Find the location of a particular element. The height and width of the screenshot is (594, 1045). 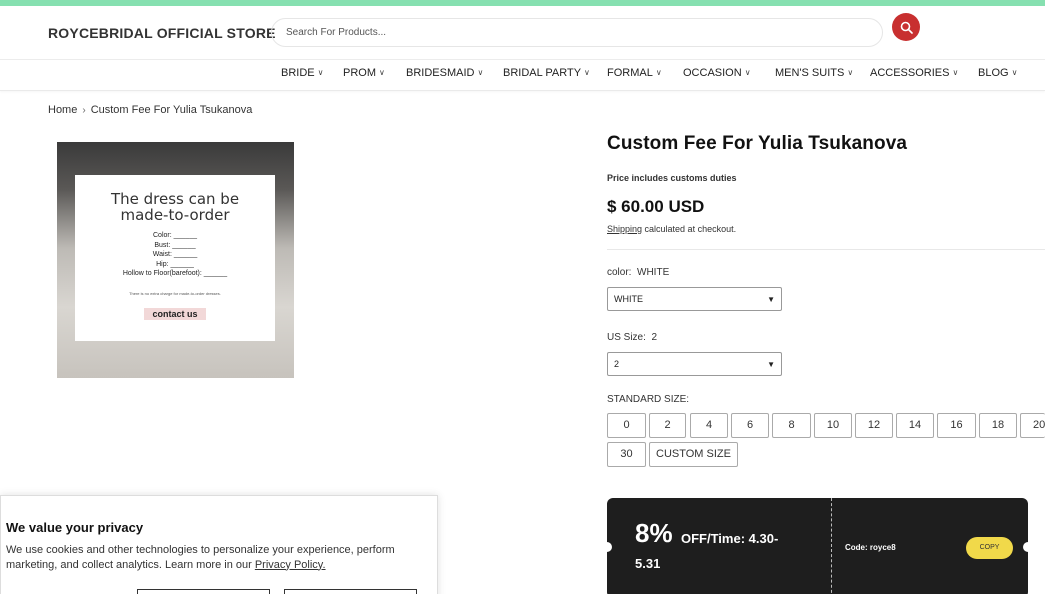

size-button-20: 20 is located at coordinates (1032, 425).